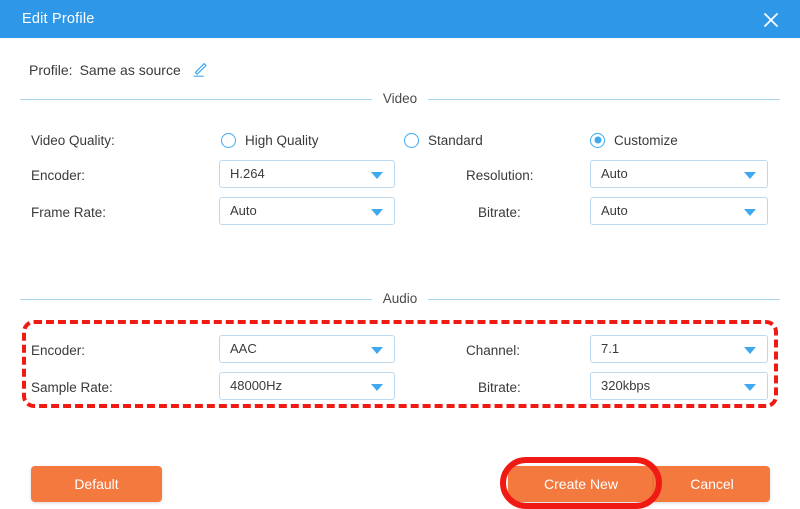  What do you see at coordinates (247, 173) in the screenshot?
I see `video-encoder-value: H.264` at bounding box center [247, 173].